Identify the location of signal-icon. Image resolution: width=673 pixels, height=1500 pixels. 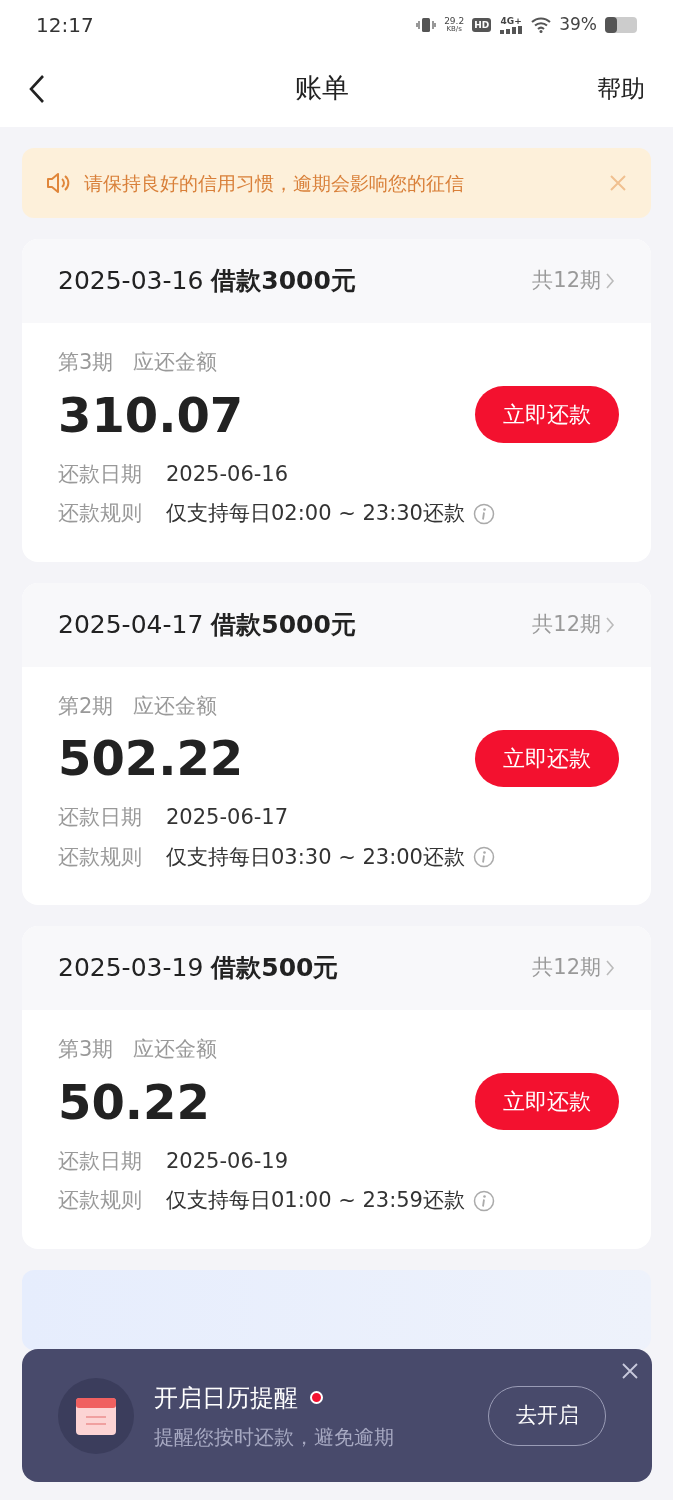
(511, 29).